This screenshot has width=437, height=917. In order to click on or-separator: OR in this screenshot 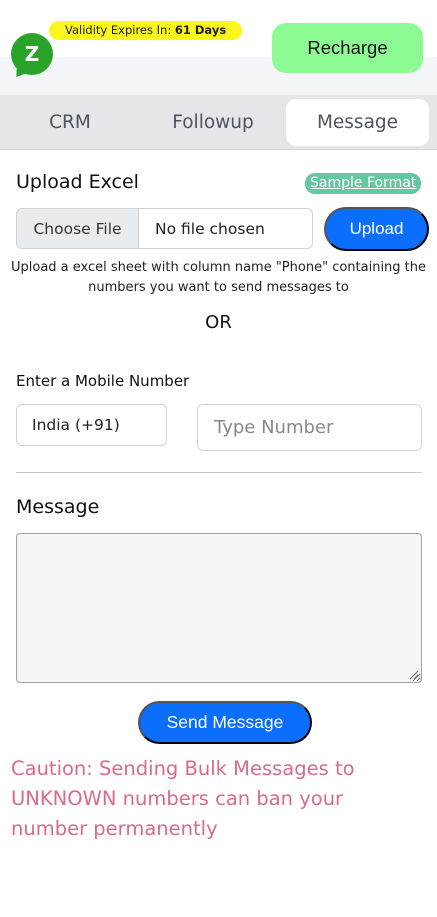, I will do `click(218, 322)`.